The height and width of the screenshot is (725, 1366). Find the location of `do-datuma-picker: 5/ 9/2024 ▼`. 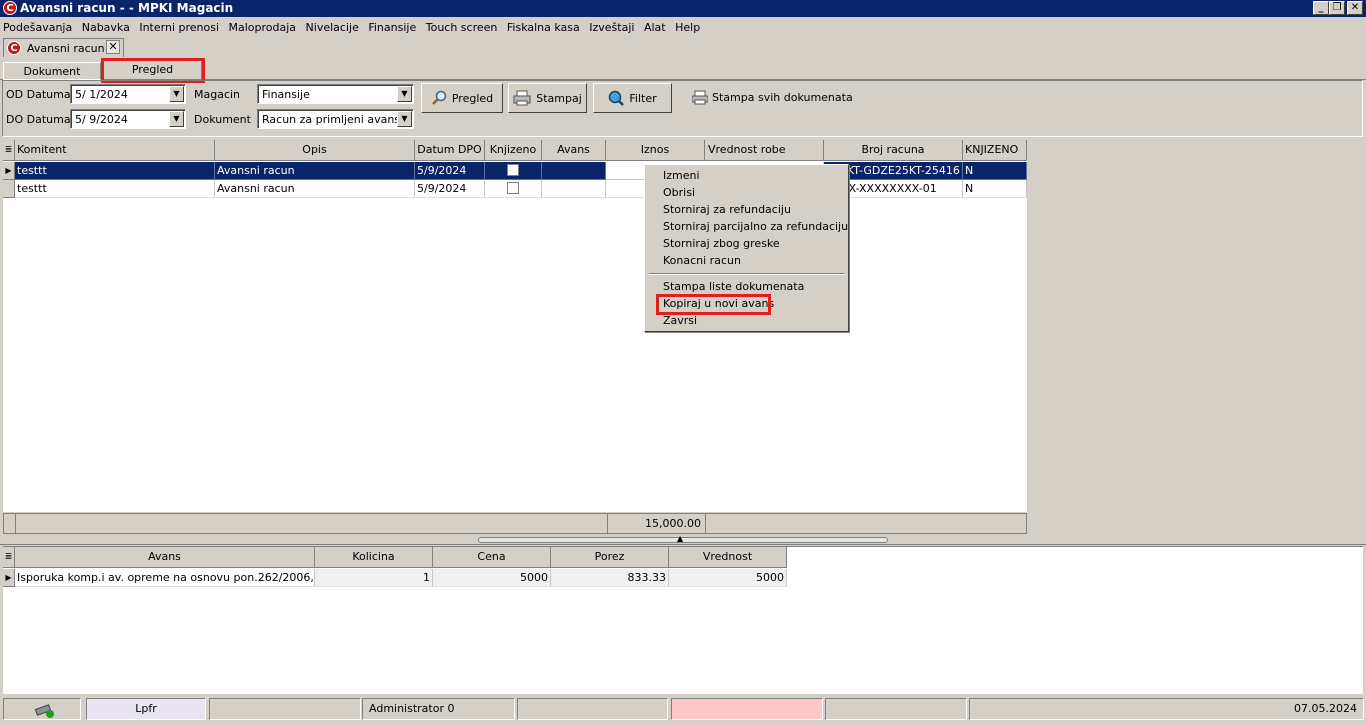

do-datuma-picker: 5/ 9/2024 ▼ is located at coordinates (128, 119).